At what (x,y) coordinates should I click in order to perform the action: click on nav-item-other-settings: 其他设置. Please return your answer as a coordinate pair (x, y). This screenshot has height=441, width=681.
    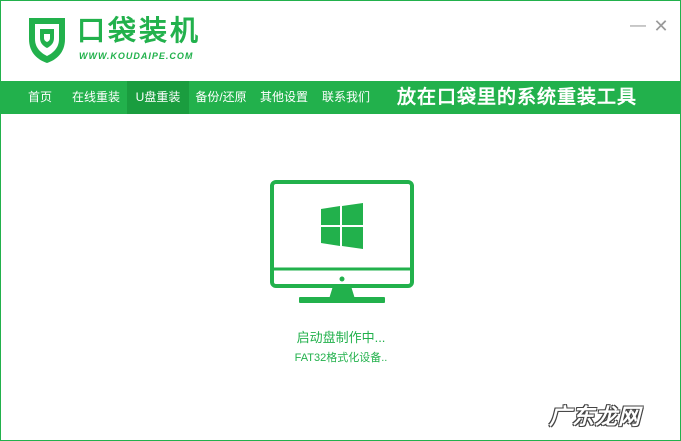
    Looking at the image, I should click on (284, 97).